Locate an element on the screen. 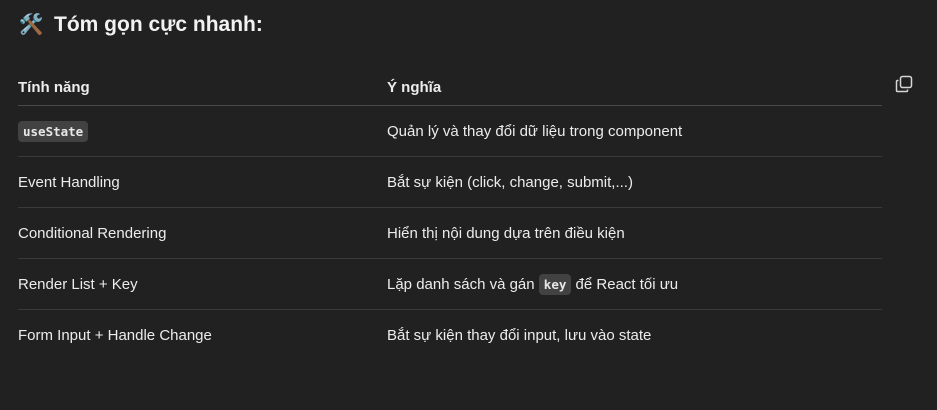 The height and width of the screenshot is (410, 937). copy-icon is located at coordinates (904, 84).